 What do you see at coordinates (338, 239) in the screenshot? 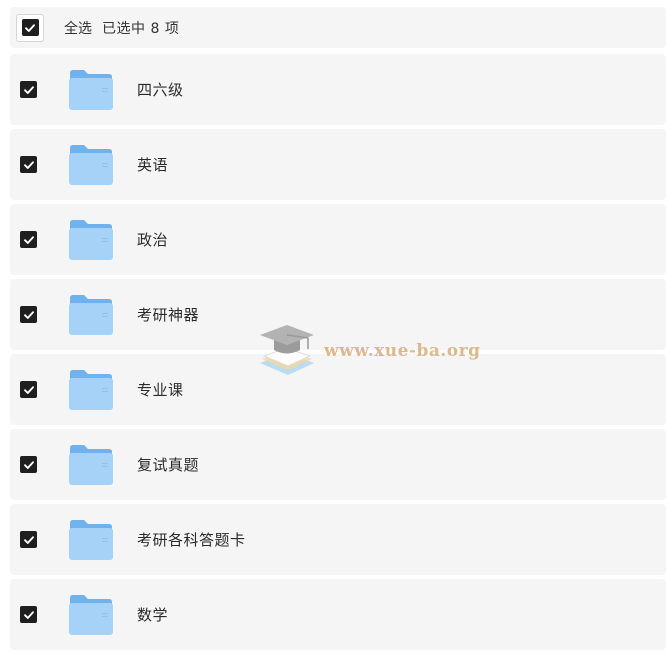
I see `file-row: 政治` at bounding box center [338, 239].